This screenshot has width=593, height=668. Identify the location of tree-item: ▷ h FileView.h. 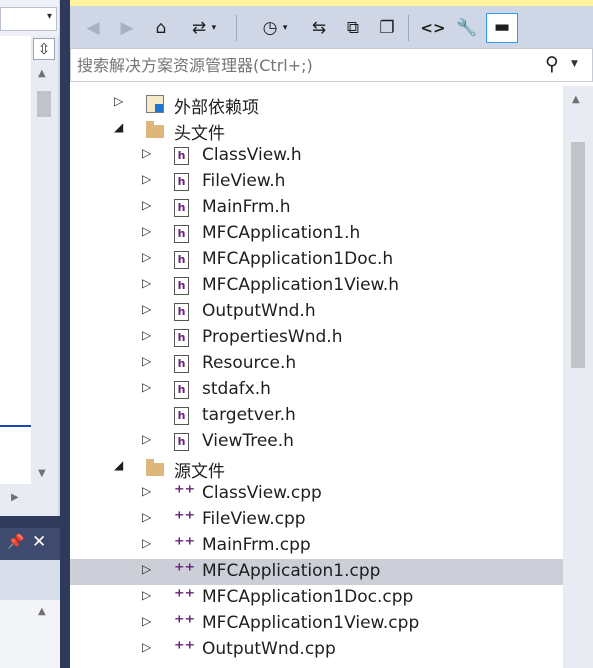
(316, 182).